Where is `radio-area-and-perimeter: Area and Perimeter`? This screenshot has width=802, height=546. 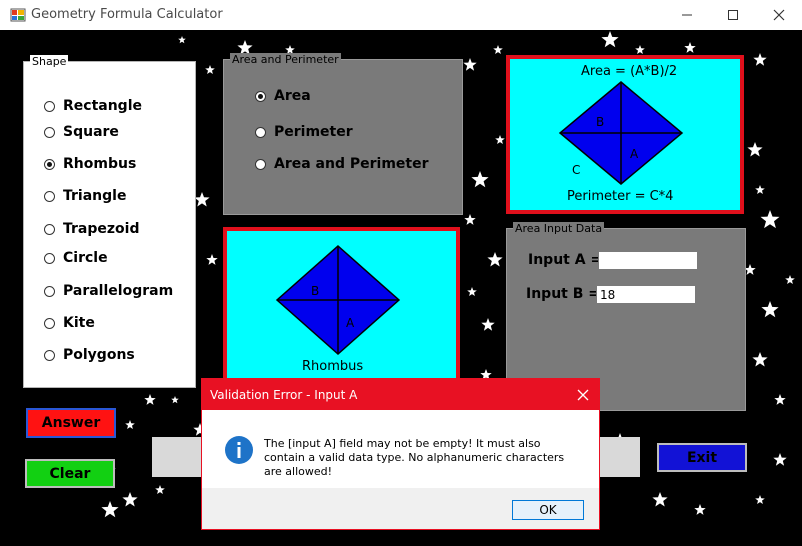 radio-area-and-perimeter: Area and Perimeter is located at coordinates (342, 164).